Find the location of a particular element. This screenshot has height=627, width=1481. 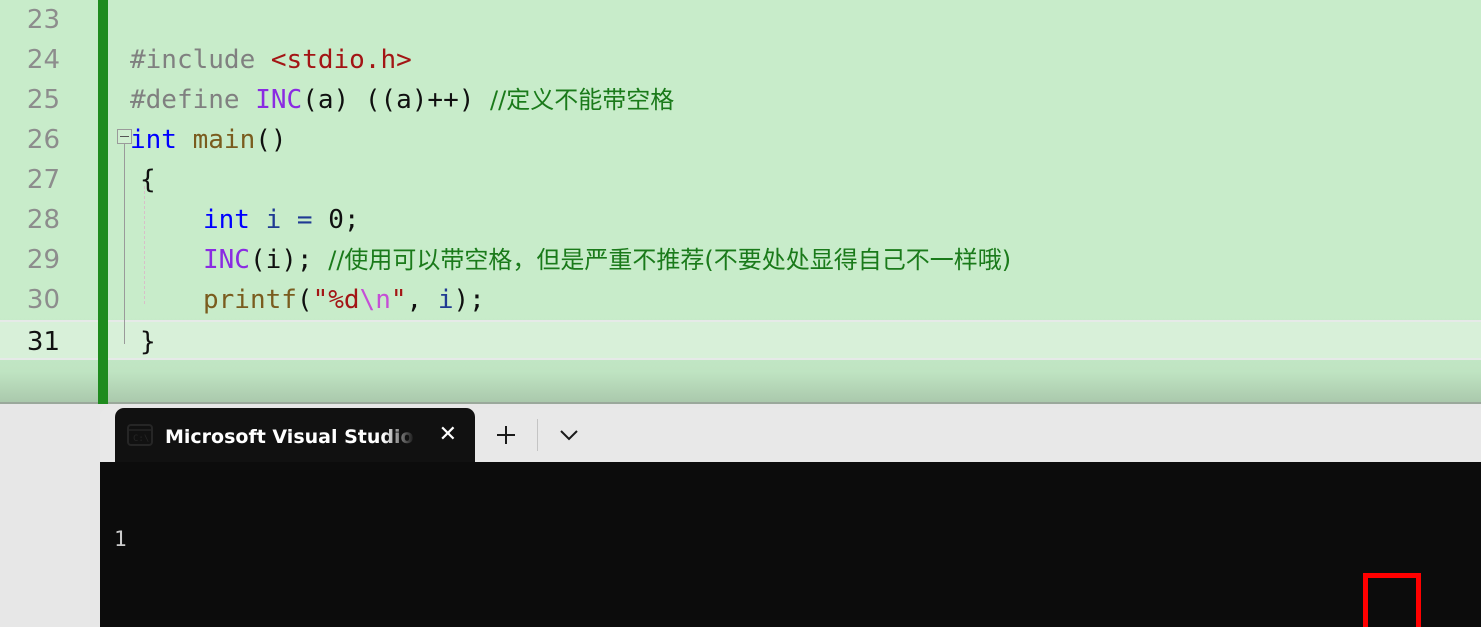

token-preprocessor: #include is located at coordinates (193, 60).